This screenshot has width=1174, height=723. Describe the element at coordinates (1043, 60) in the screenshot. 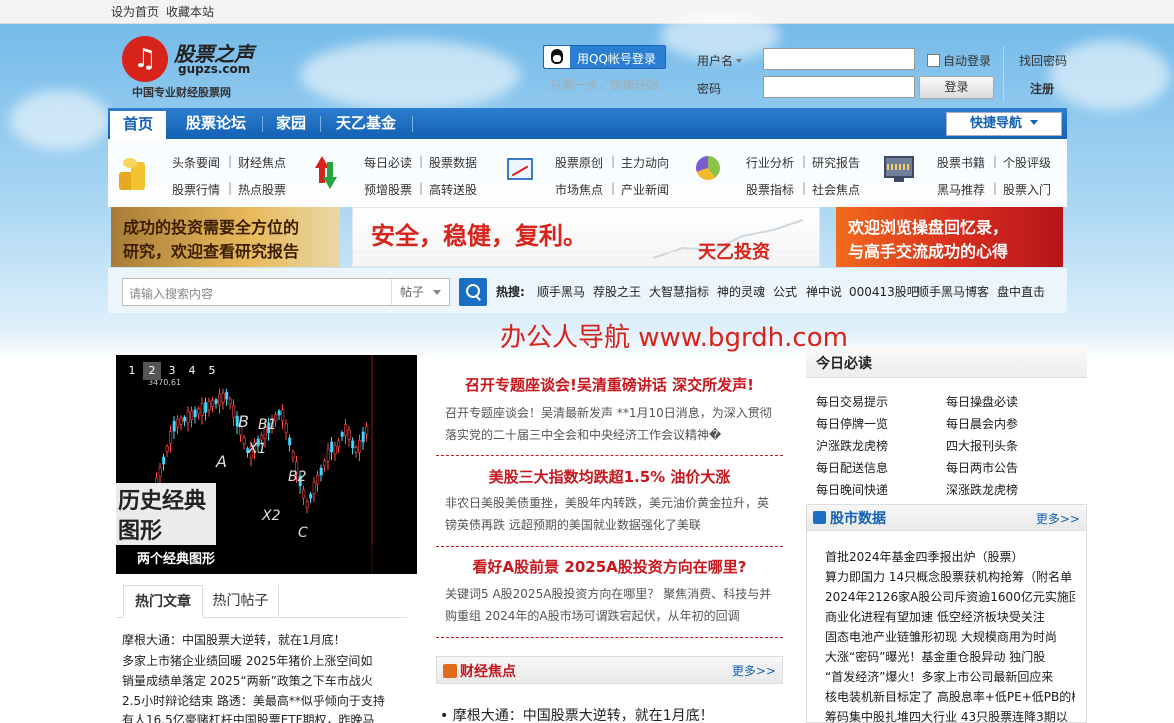

I see `find-password-link: 找回密码` at that location.